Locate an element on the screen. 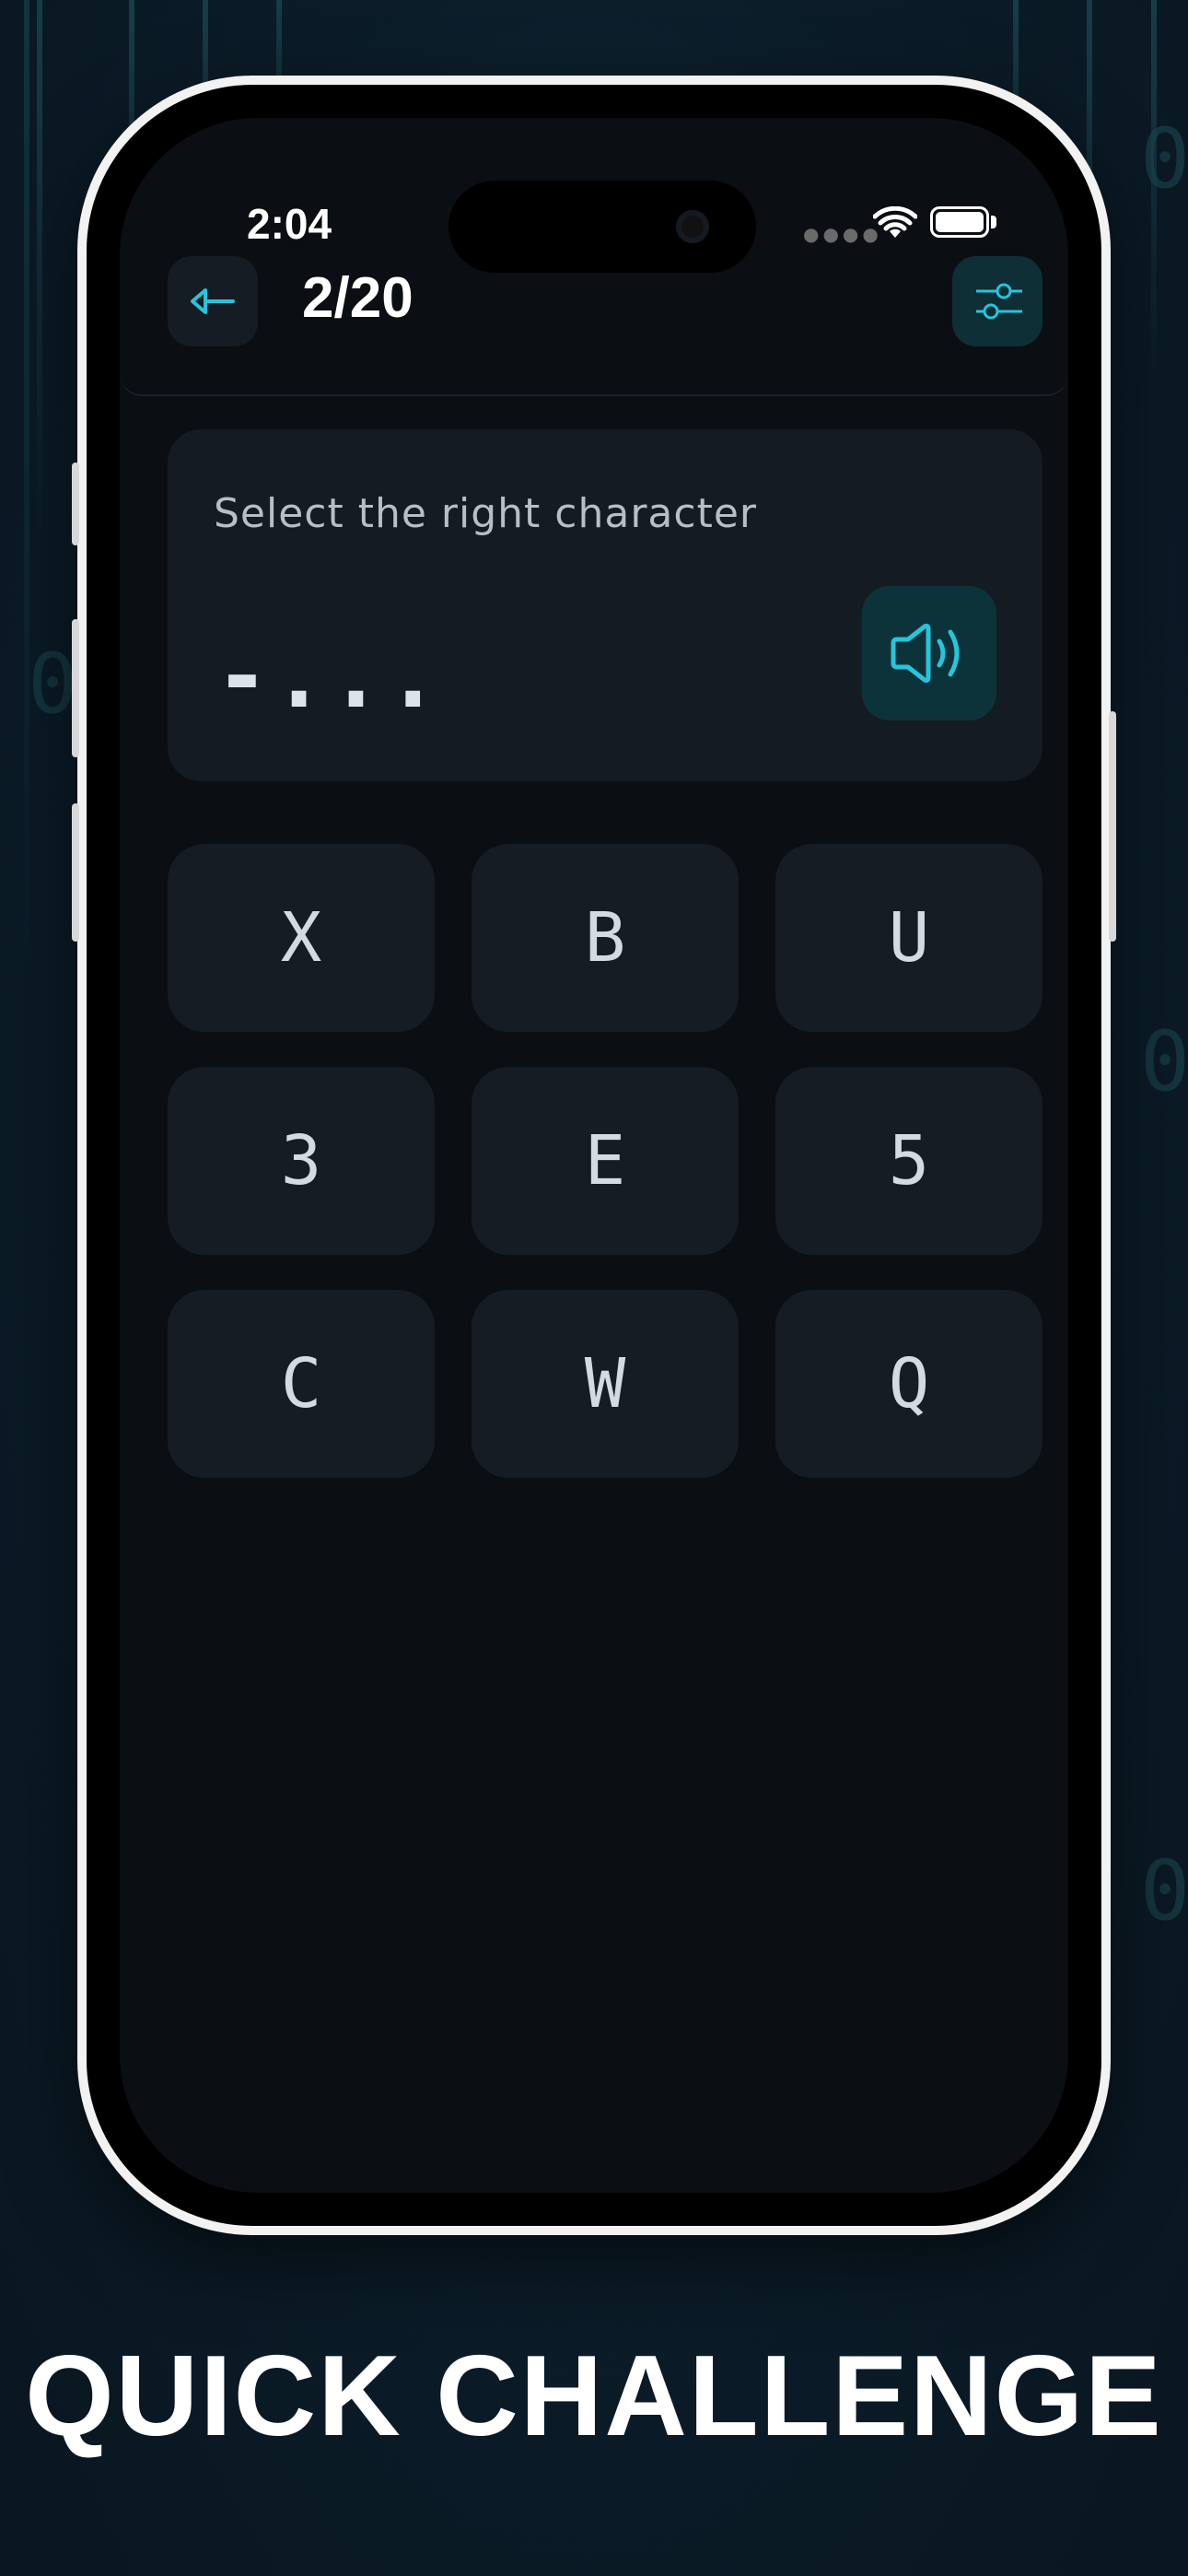 Image resolution: width=1188 pixels, height=2576 pixels. progress-counter: 2/20 is located at coordinates (357, 298).